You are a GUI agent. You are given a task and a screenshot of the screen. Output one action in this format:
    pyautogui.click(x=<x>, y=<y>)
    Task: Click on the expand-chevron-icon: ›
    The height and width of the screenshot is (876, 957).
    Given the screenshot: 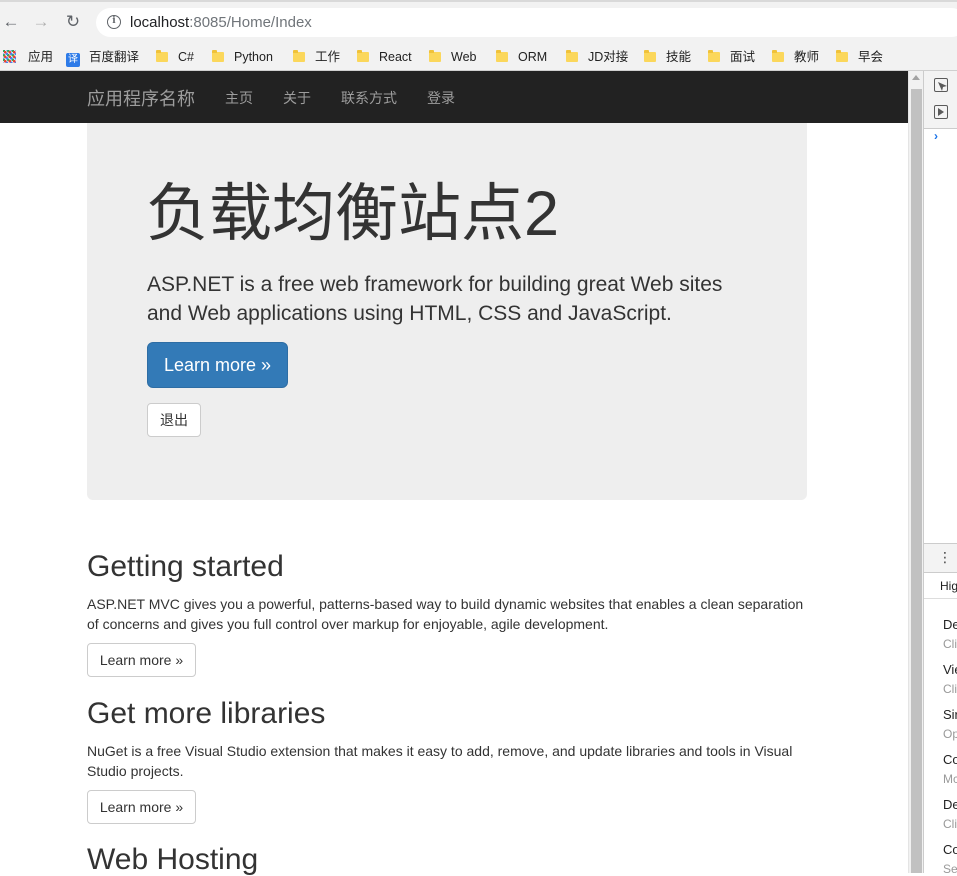 What is the action you would take?
    pyautogui.click(x=936, y=136)
    